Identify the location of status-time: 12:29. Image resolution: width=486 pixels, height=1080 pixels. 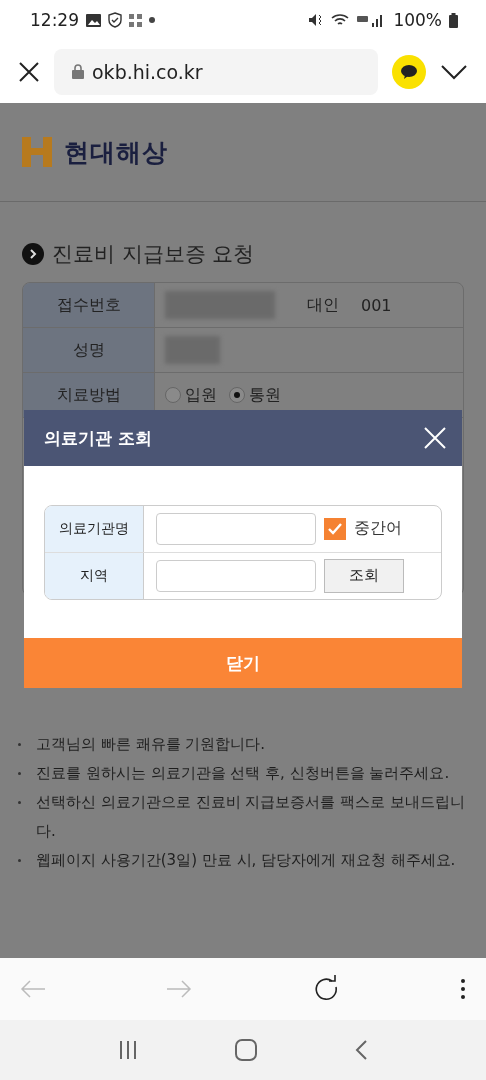
(54, 20).